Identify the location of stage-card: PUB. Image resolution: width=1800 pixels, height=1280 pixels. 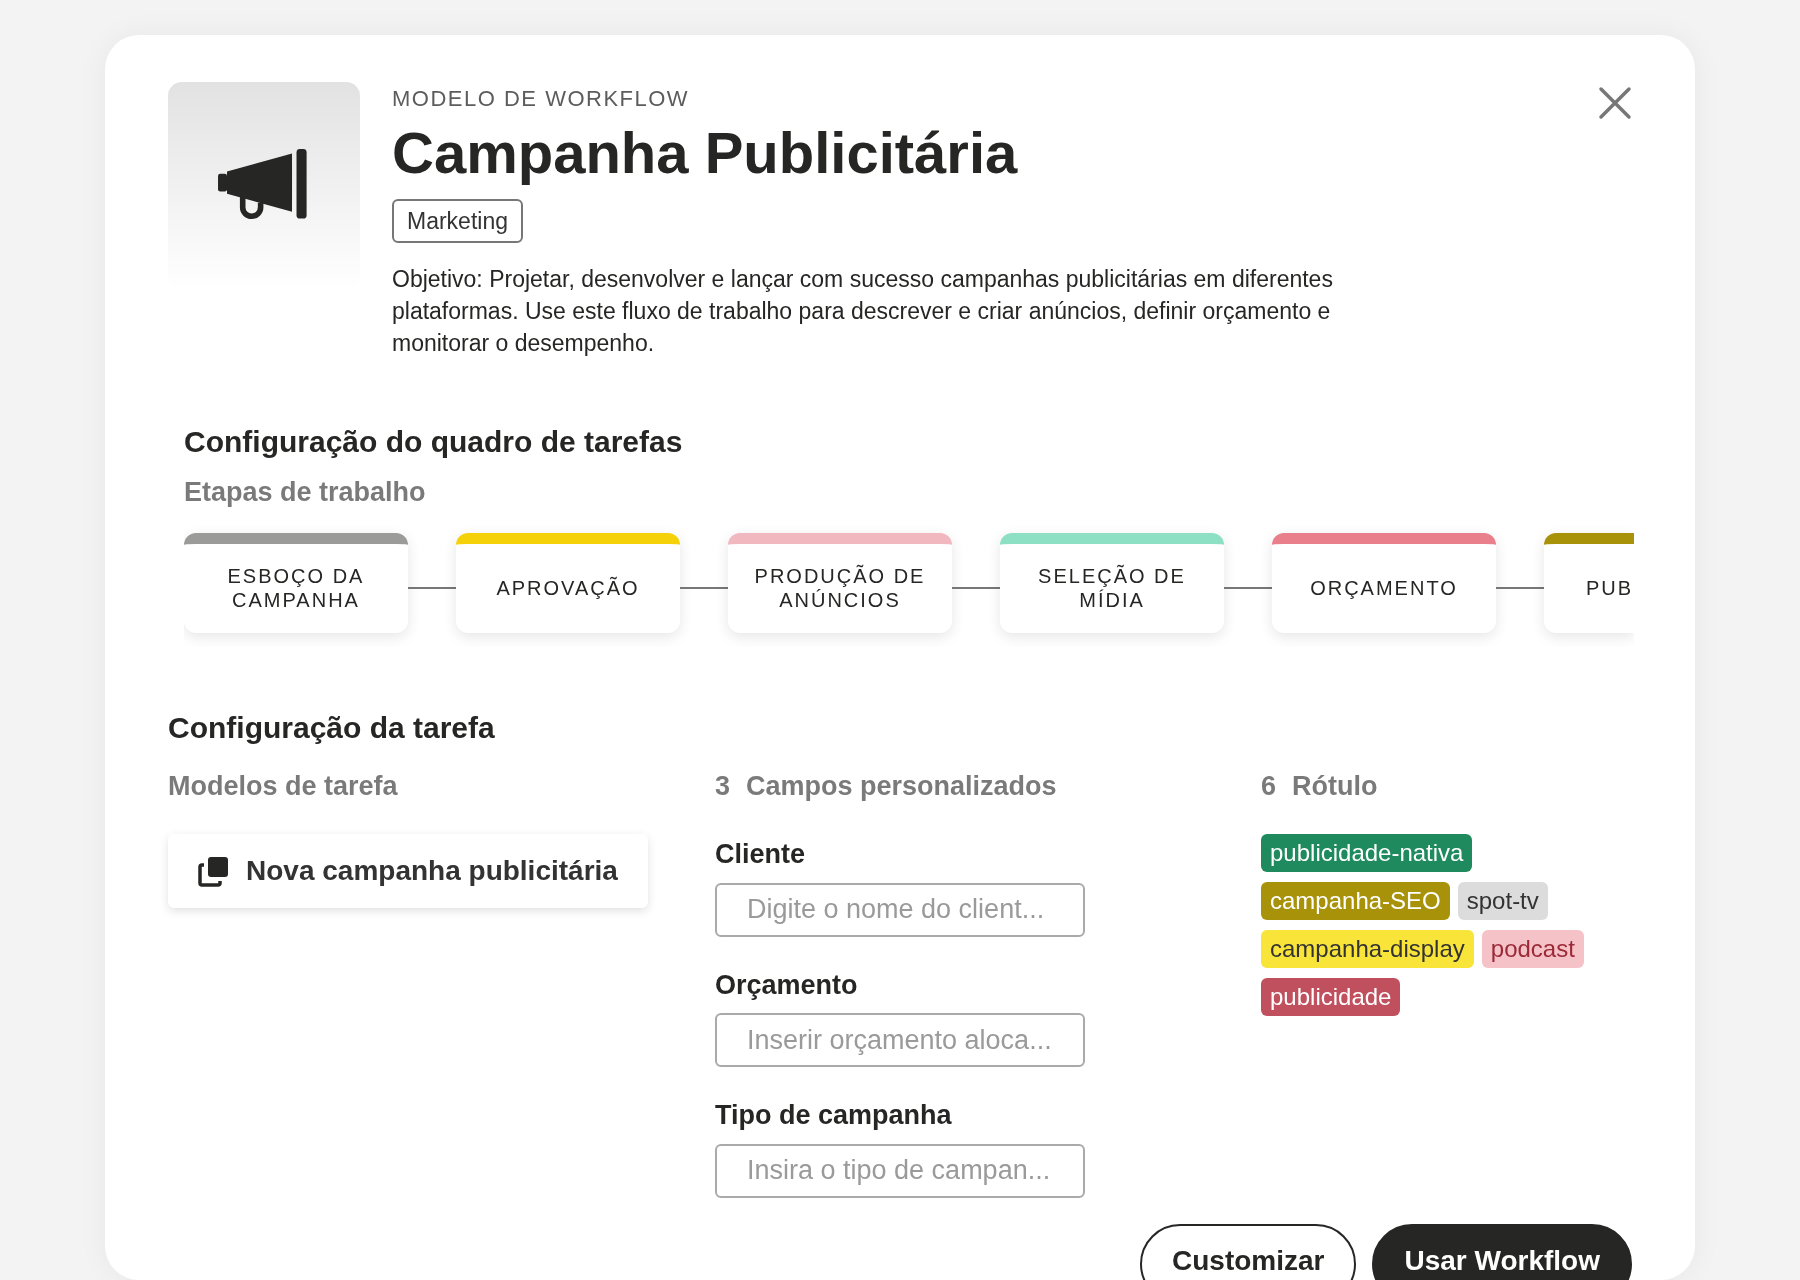
(1589, 582).